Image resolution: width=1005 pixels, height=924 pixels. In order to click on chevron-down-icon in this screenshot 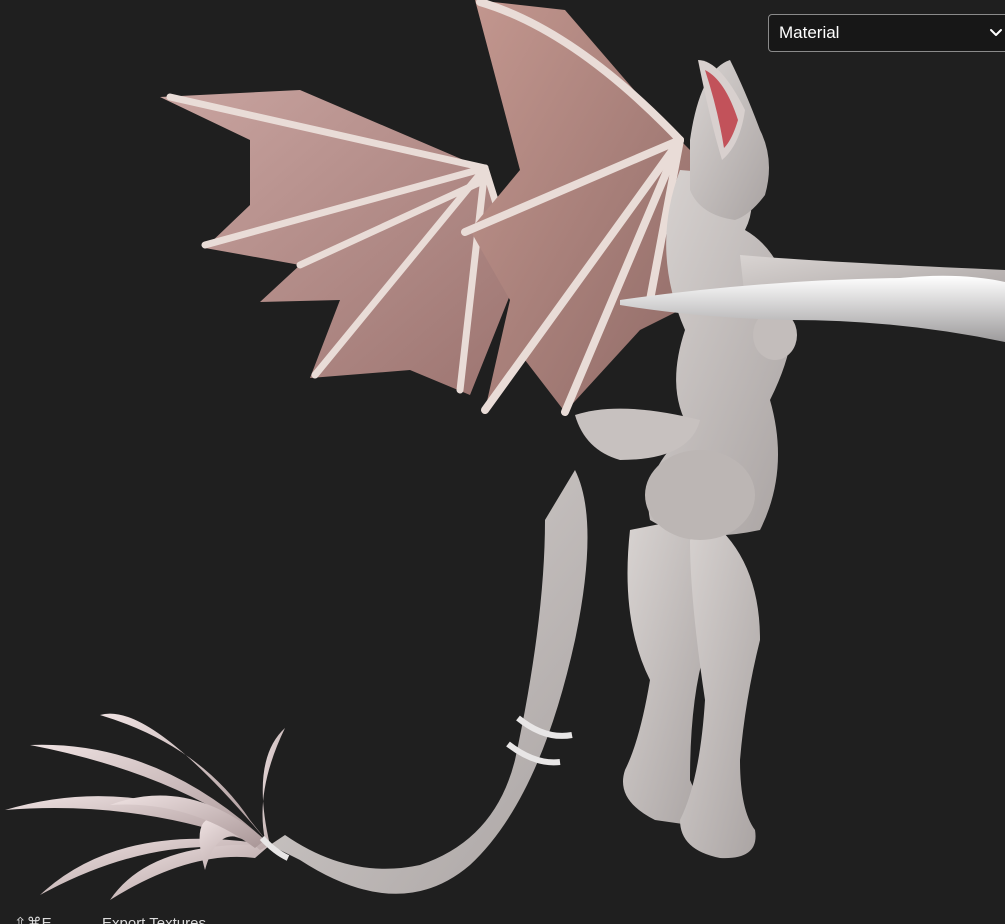, I will do `click(996, 32)`.